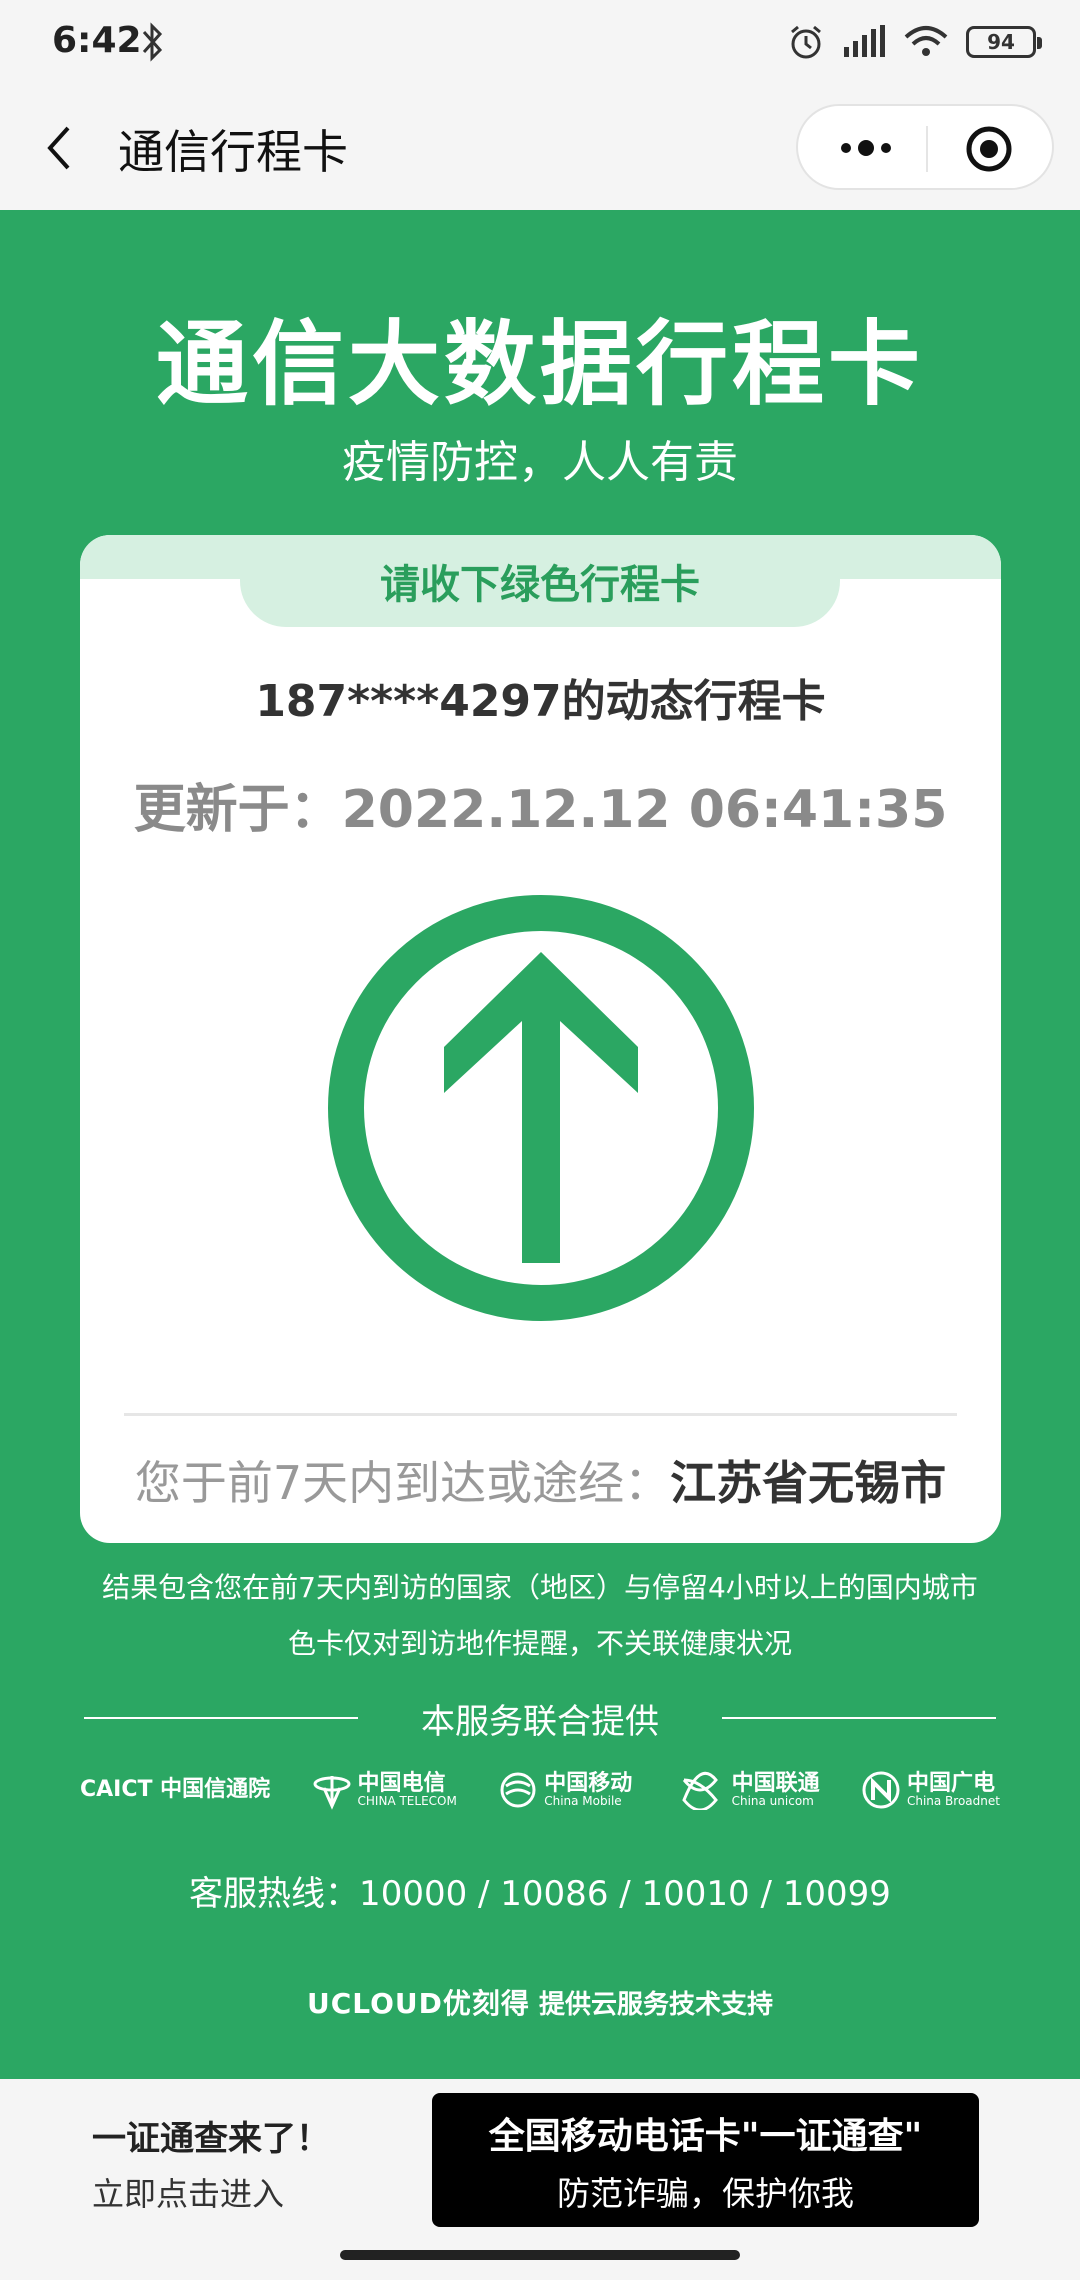  Describe the element at coordinates (583, 1801) in the screenshot. I see `mobile-en: China Mobile` at that location.